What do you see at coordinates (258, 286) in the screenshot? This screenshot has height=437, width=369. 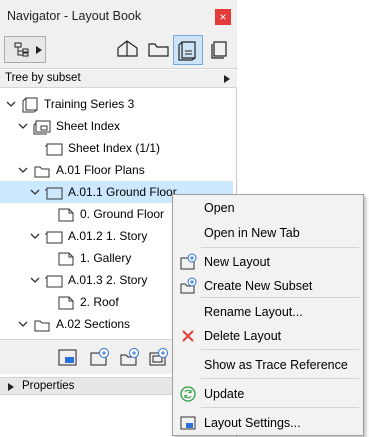 I see `context-menu-item-label: Create New Subset` at bounding box center [258, 286].